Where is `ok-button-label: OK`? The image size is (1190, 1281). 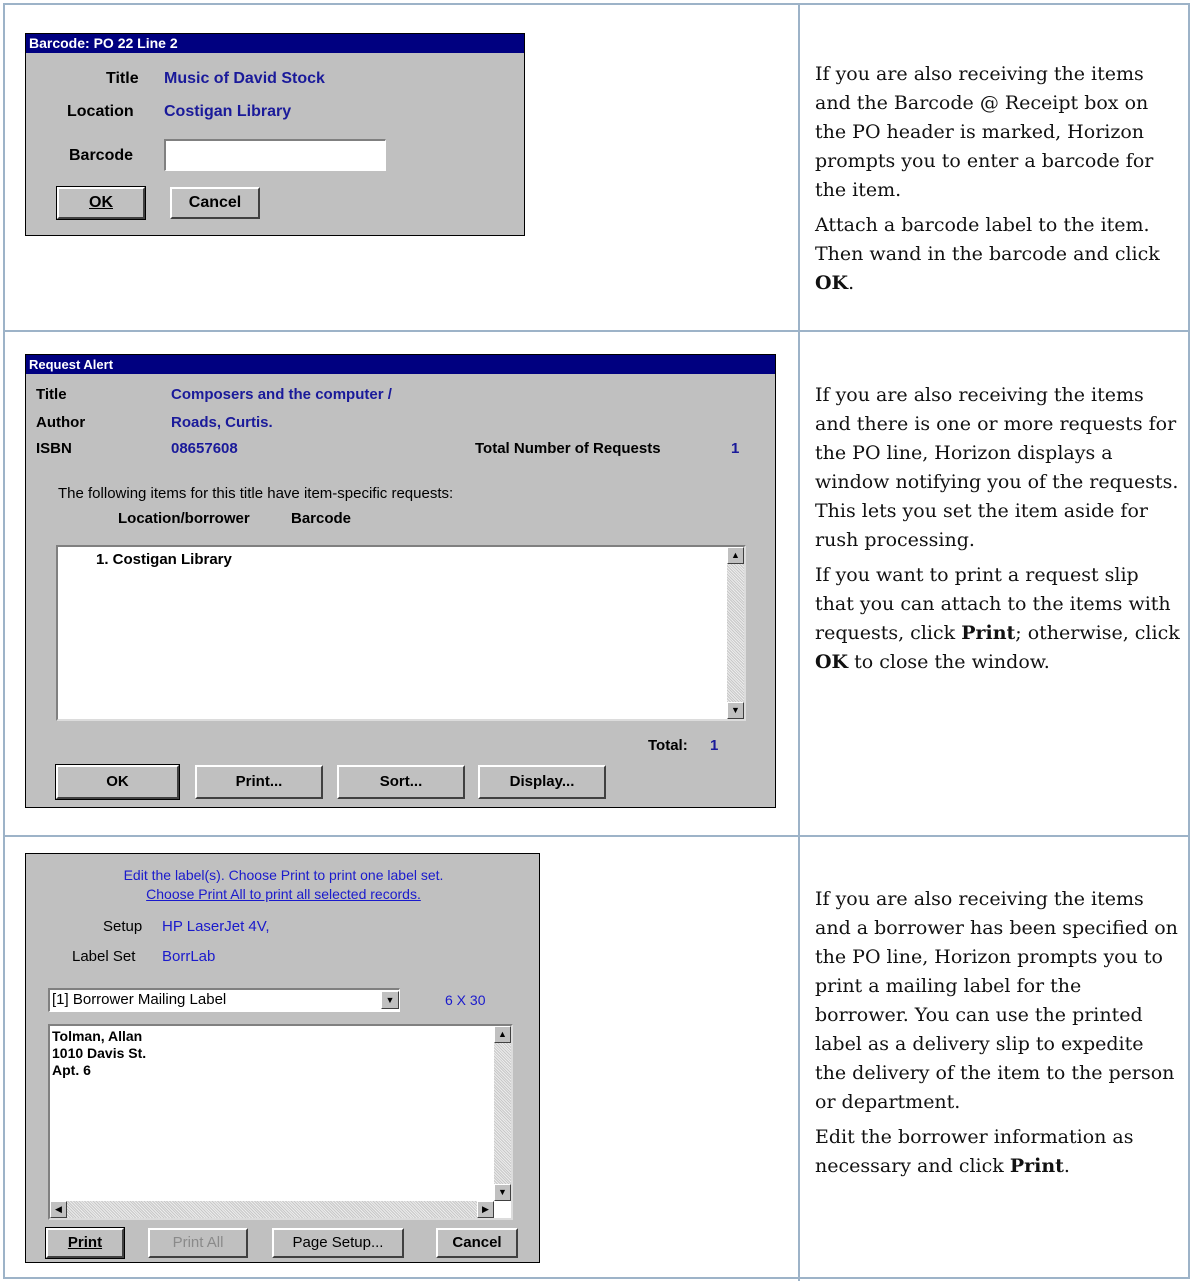
ok-button-label: OK is located at coordinates (101, 202).